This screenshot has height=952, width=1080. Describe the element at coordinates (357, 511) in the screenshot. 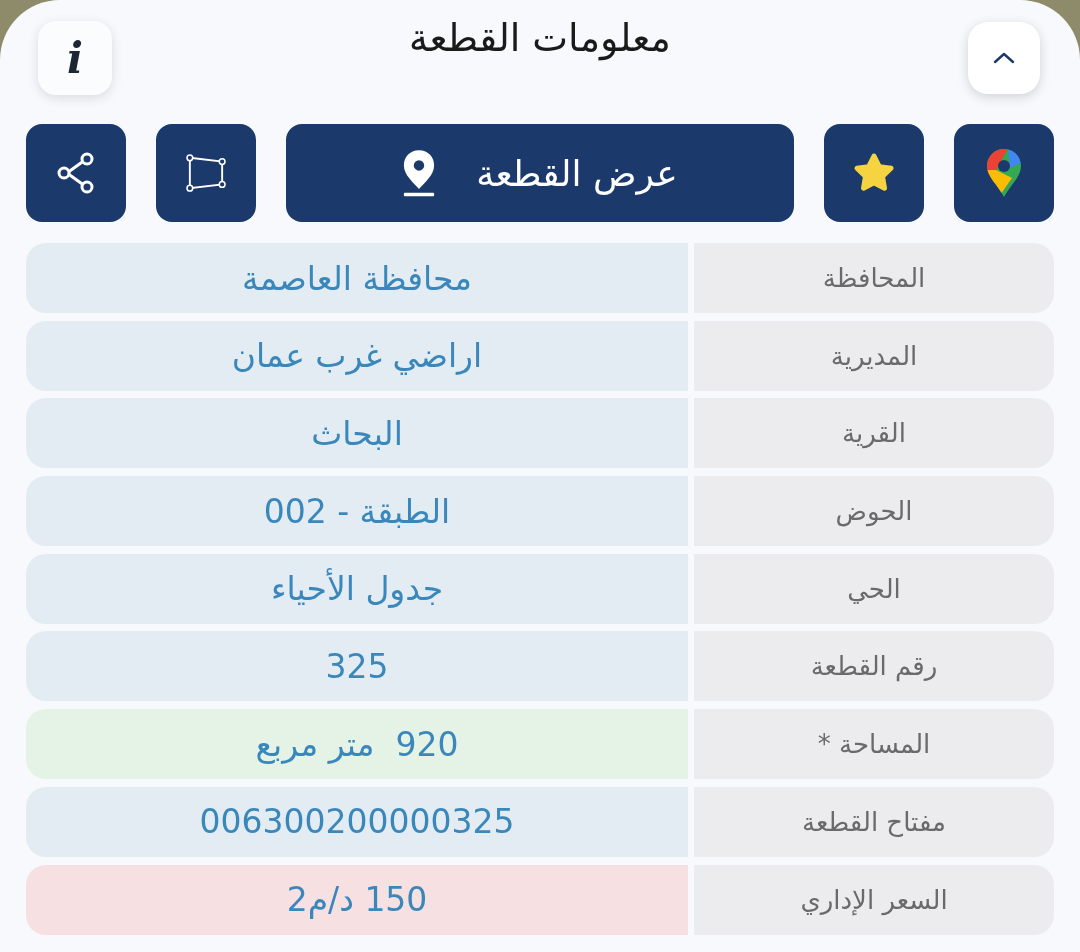

I see `value-cell: الطبقة - 002` at that location.